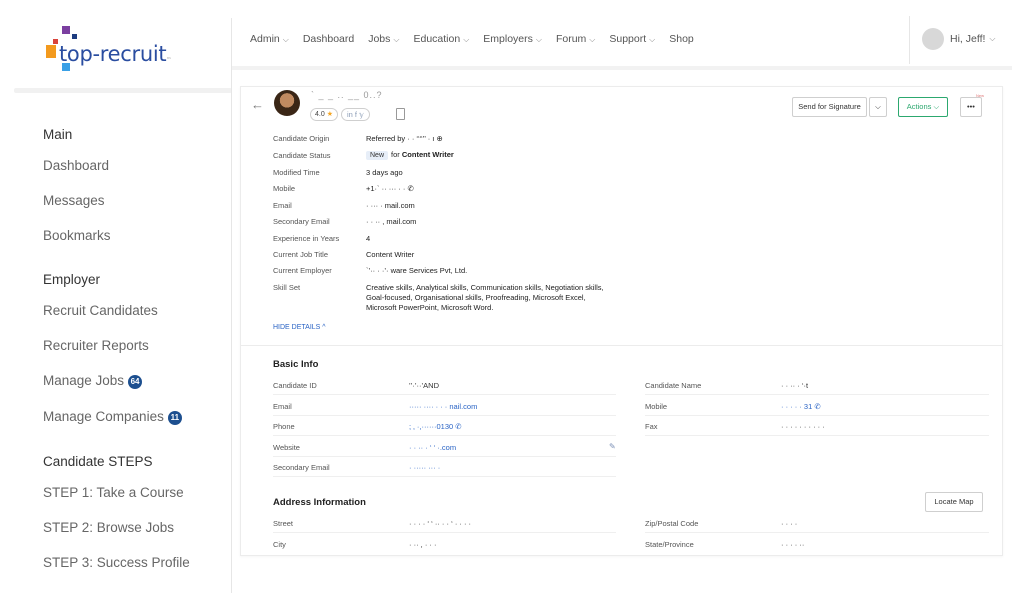 The width and height of the screenshot is (1024, 593). What do you see at coordinates (319, 502) in the screenshot?
I see `address-heading: Address Information` at bounding box center [319, 502].